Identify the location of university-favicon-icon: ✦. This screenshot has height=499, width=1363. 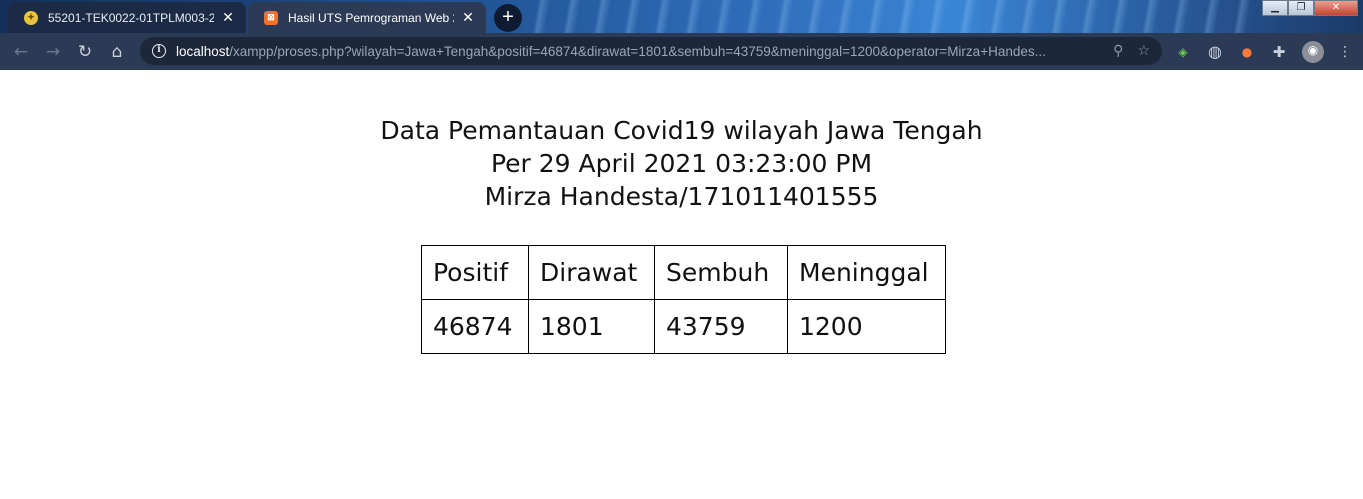
(31, 17).